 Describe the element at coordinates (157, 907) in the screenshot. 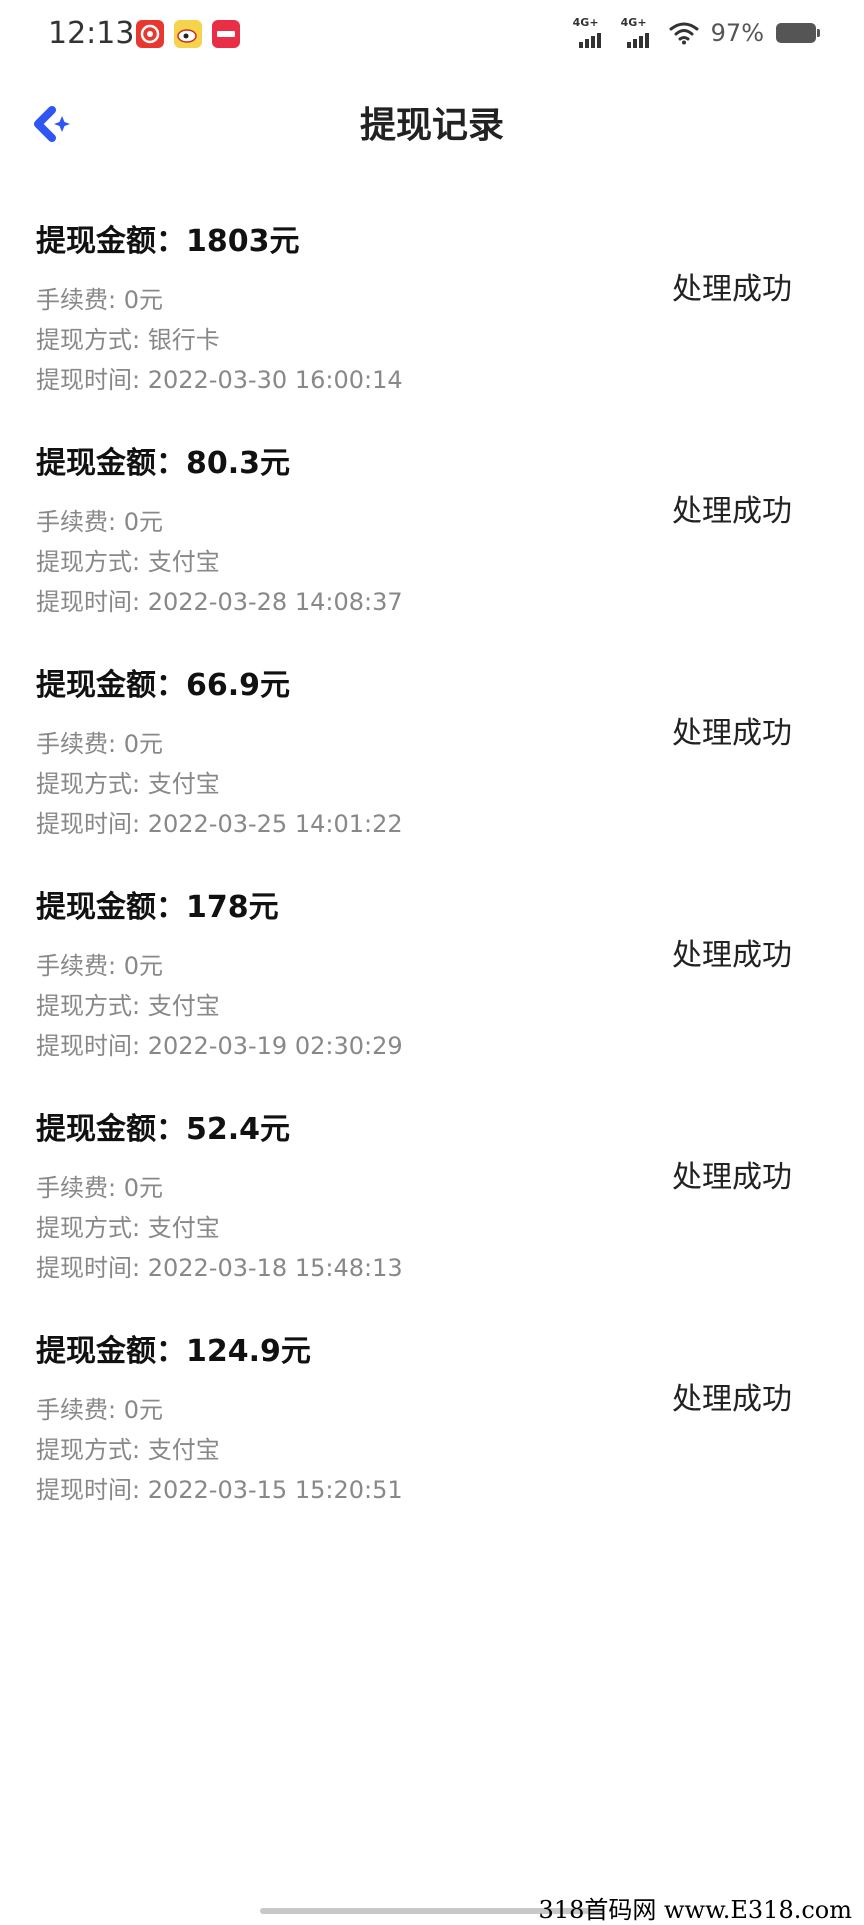

I see `record-amount: 提现金额：178元` at that location.